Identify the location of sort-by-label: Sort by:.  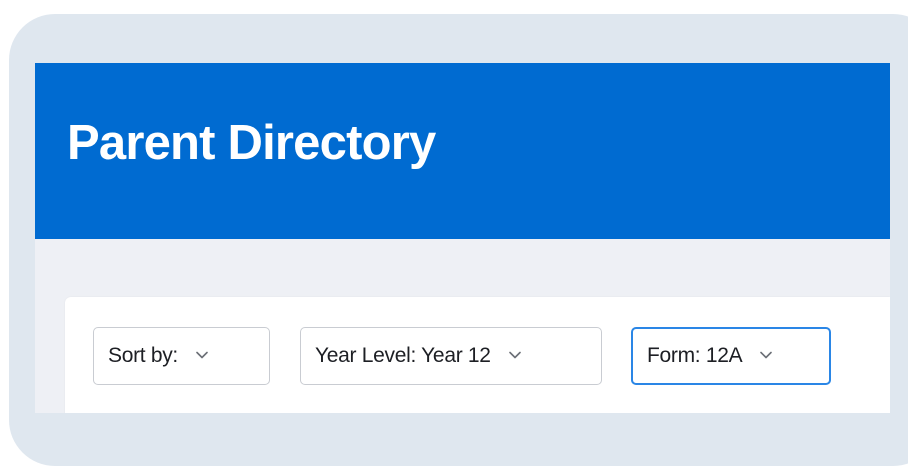
(143, 355).